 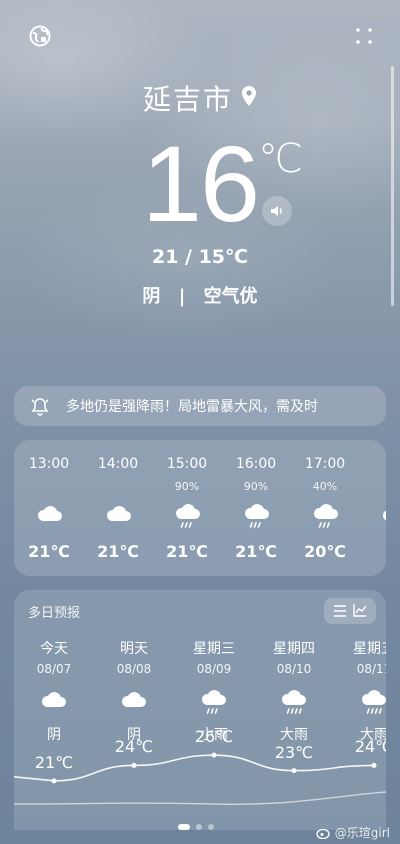 I want to click on watermark-text: @乐瑄girl, so click(x=362, y=833).